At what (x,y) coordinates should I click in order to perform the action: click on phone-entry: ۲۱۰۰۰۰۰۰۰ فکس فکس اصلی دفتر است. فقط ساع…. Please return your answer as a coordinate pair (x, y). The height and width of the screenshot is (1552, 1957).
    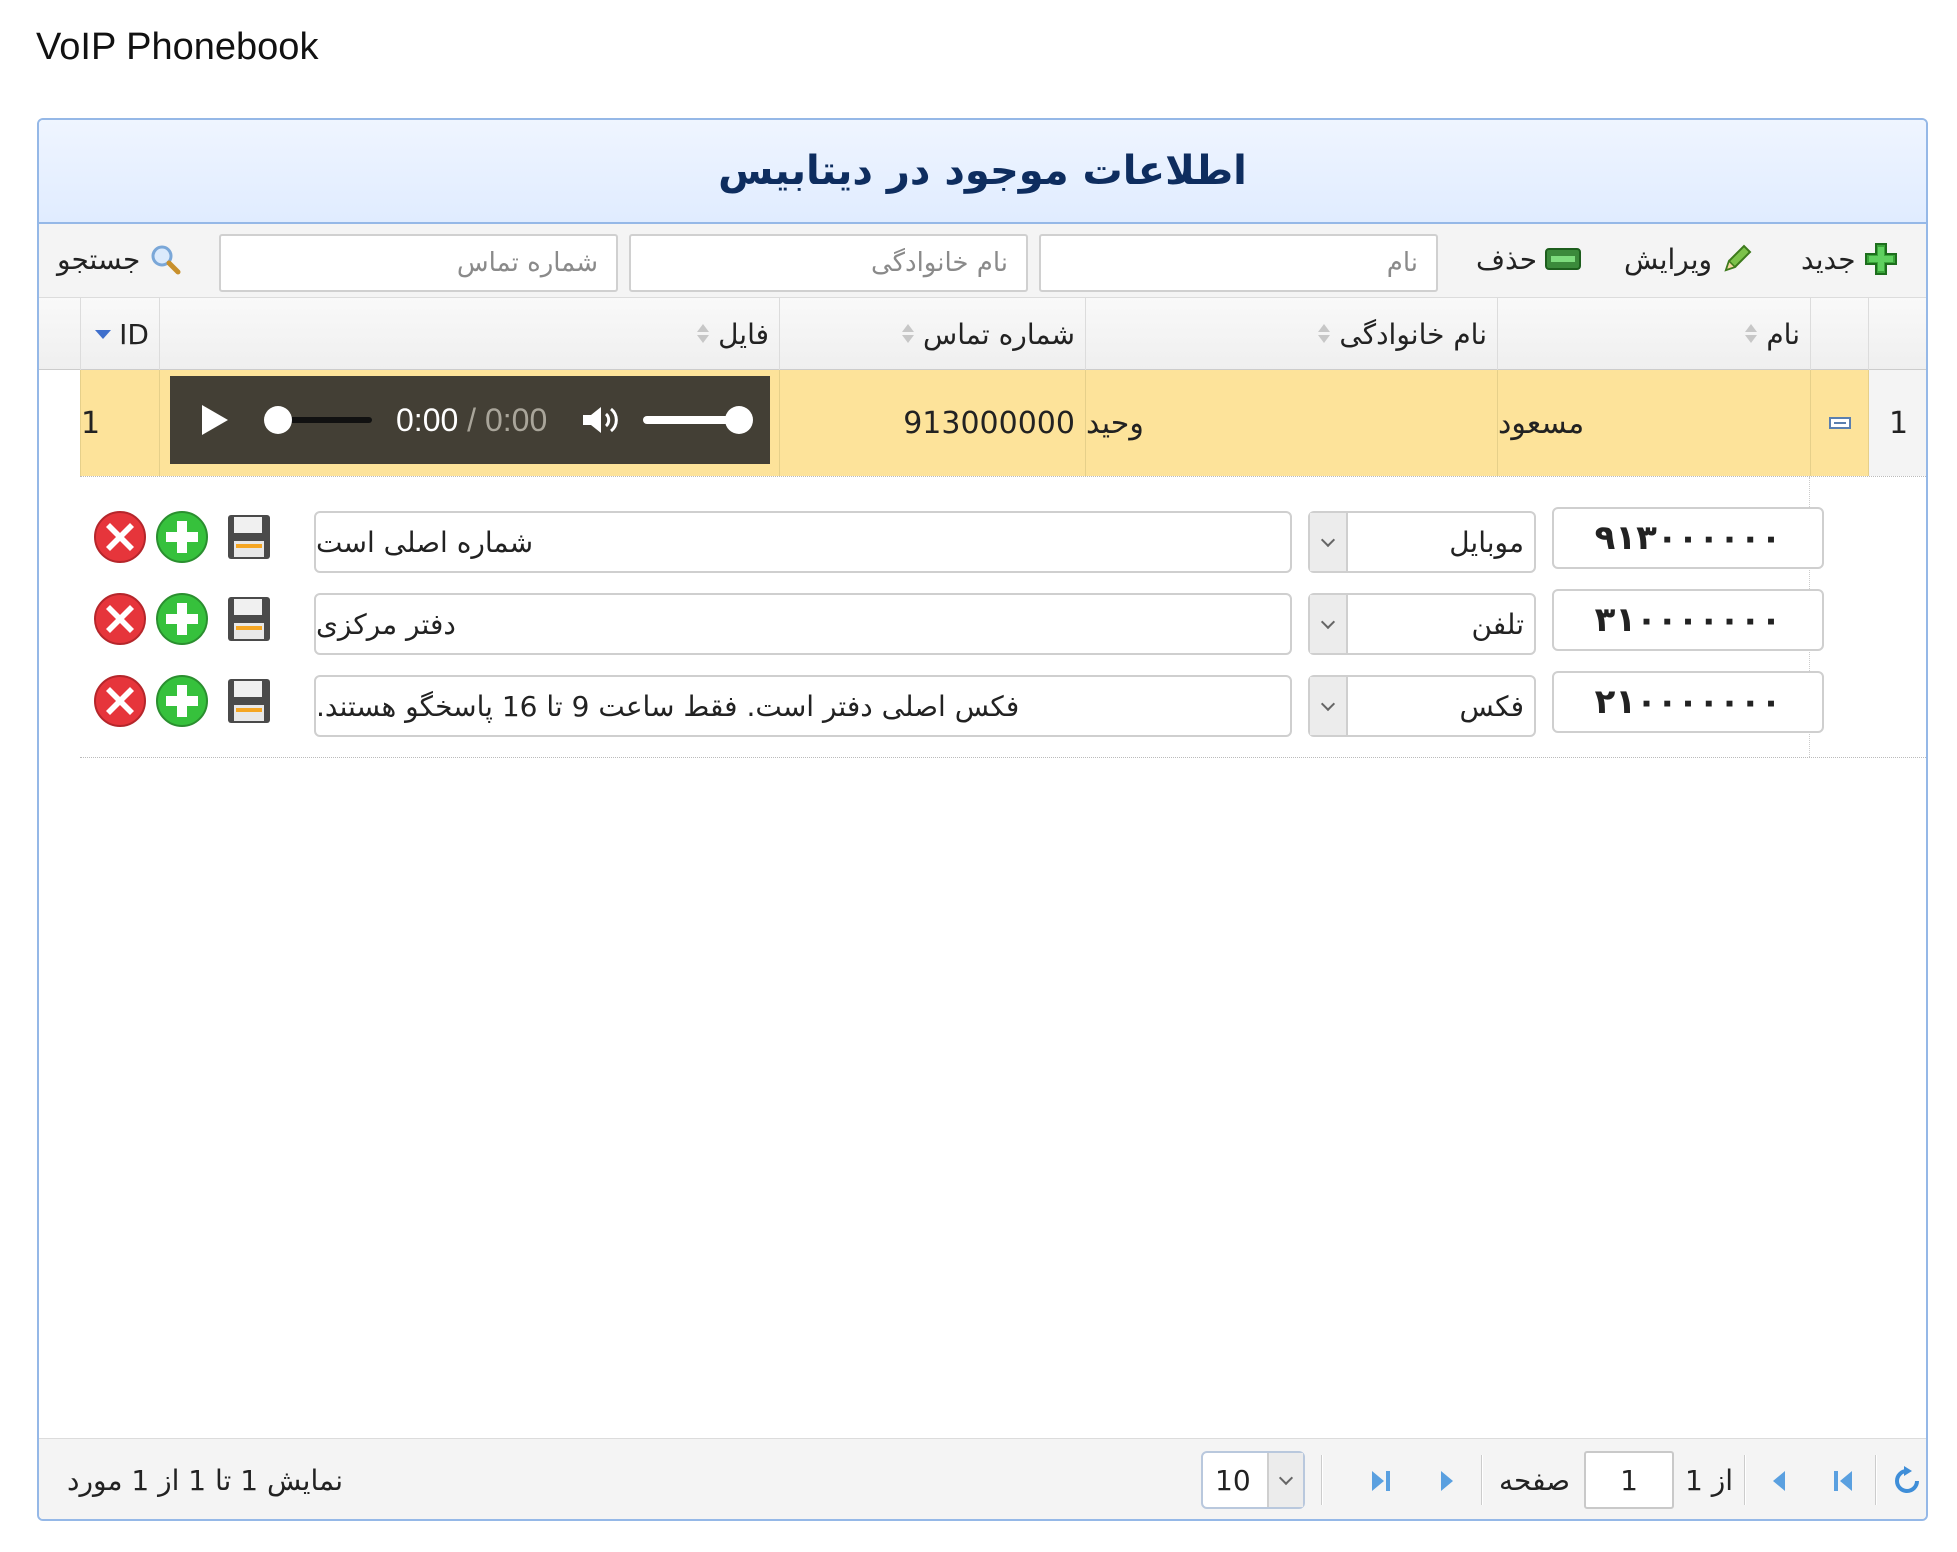
    Looking at the image, I should click on (1003, 704).